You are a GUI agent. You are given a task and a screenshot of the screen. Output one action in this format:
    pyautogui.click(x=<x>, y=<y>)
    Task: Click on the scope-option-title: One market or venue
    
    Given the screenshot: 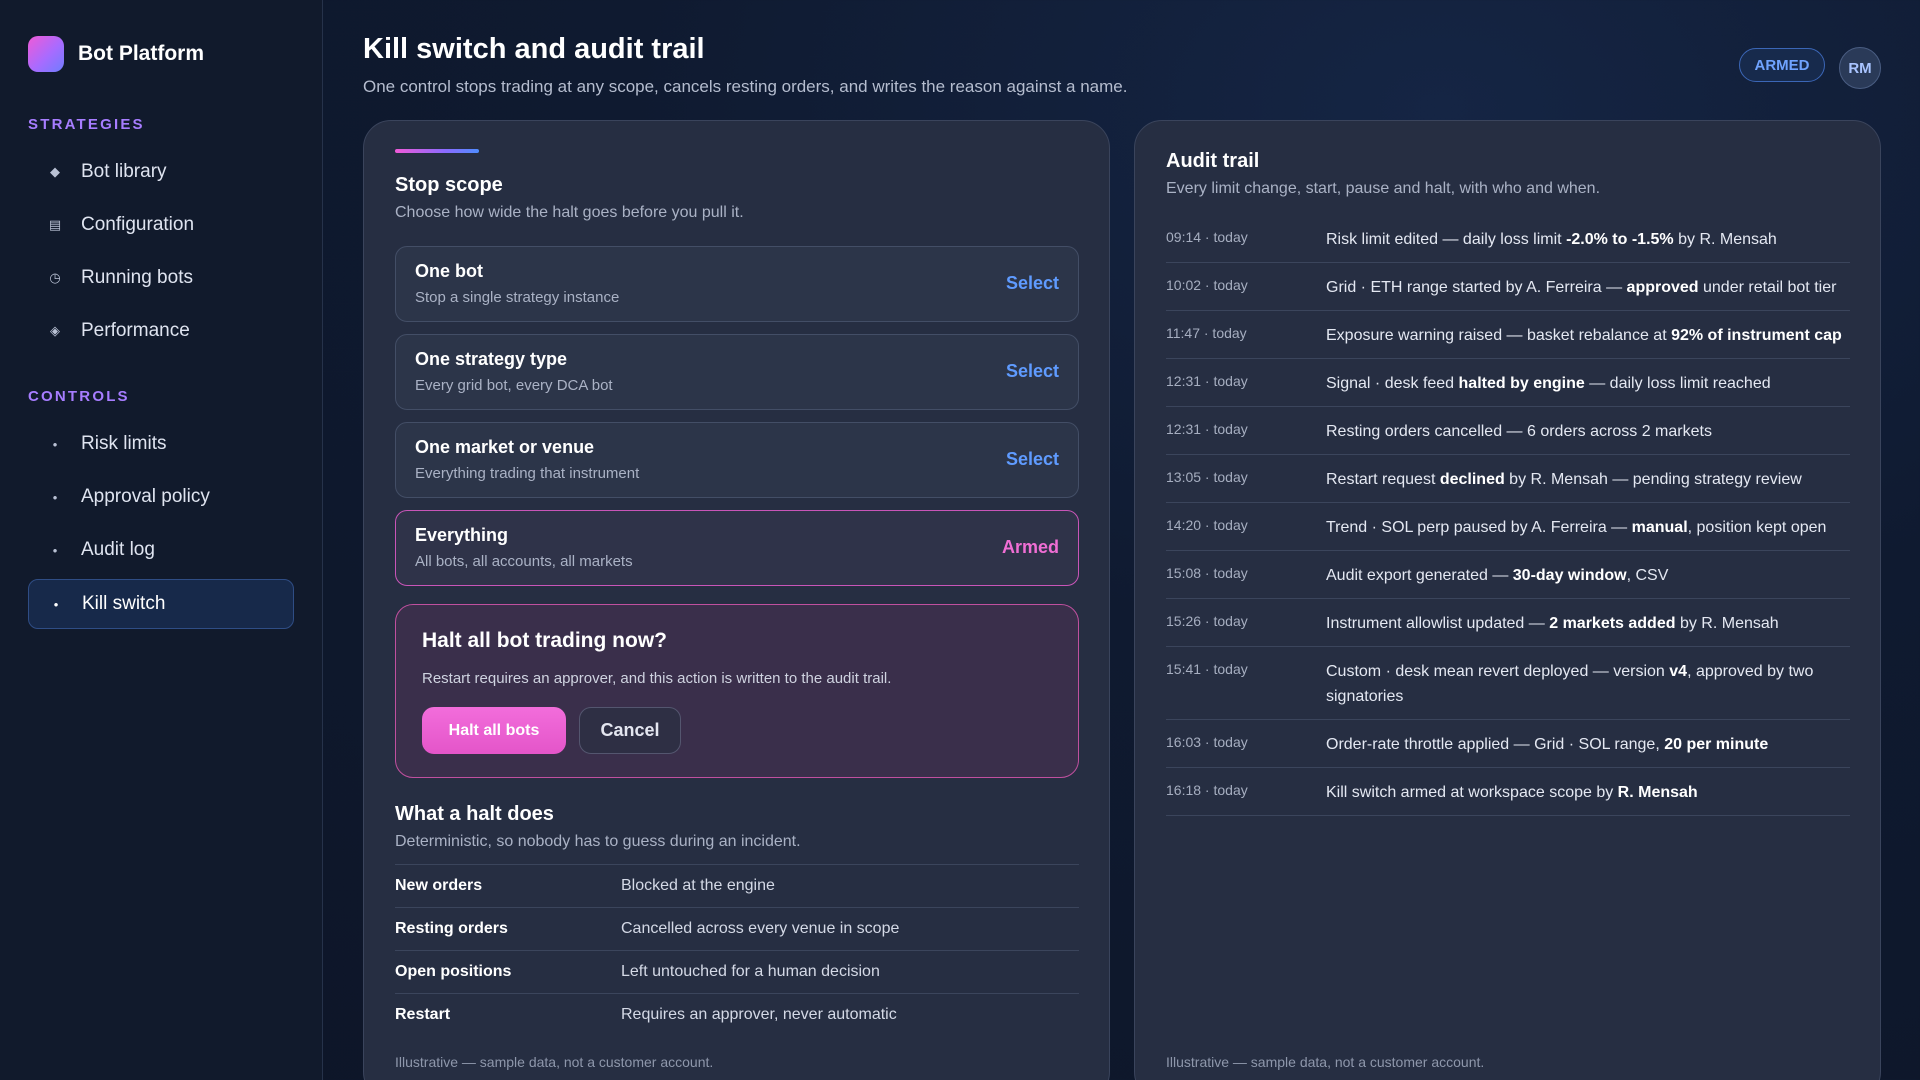 What is the action you would take?
    pyautogui.click(x=505, y=447)
    